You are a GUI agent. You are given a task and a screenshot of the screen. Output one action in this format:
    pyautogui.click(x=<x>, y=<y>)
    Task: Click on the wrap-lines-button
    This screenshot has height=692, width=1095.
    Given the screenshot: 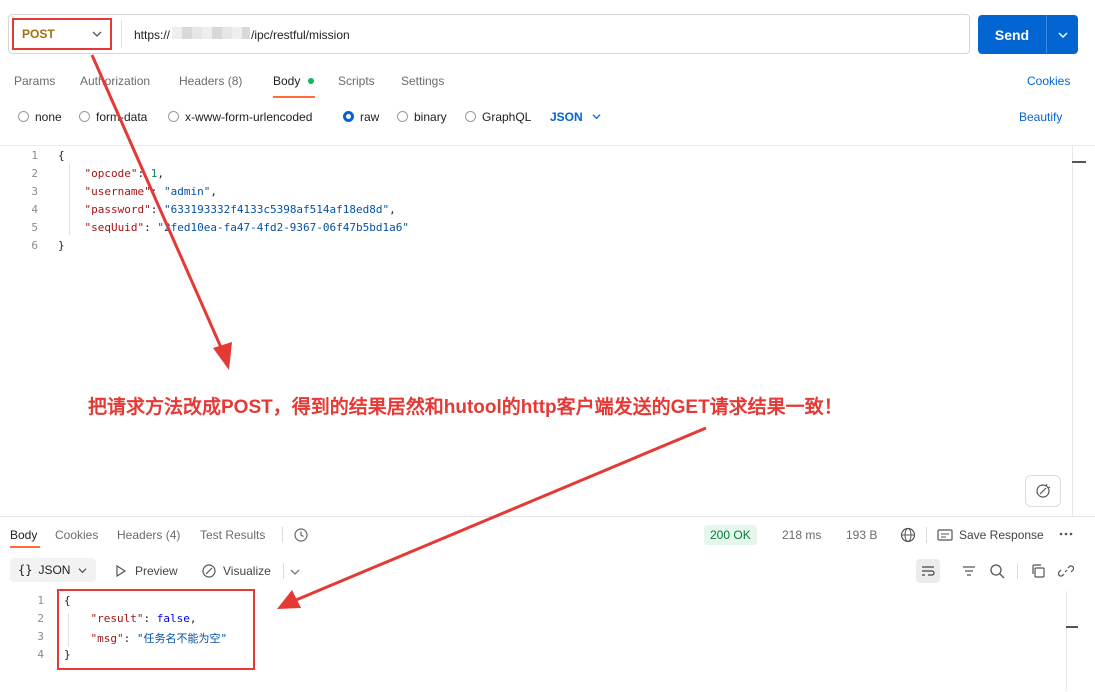 What is the action you would take?
    pyautogui.click(x=928, y=571)
    